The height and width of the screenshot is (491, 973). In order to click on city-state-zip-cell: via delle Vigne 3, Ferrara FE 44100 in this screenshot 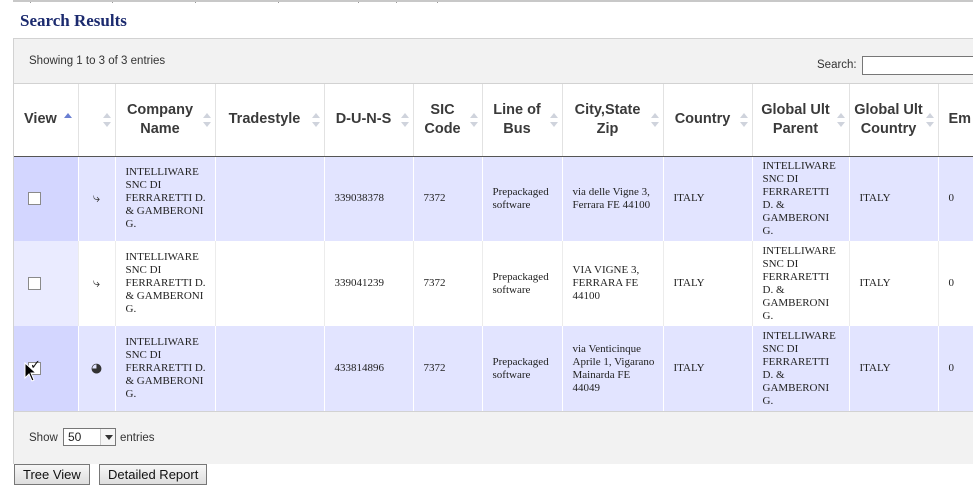, I will do `click(613, 198)`.